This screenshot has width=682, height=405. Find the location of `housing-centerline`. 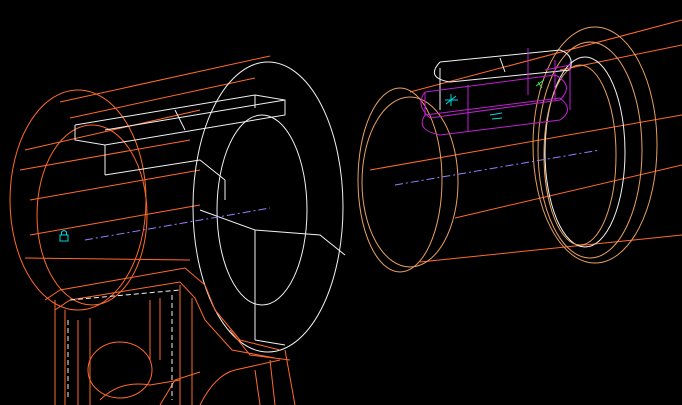

housing-centerline is located at coordinates (177, 224).